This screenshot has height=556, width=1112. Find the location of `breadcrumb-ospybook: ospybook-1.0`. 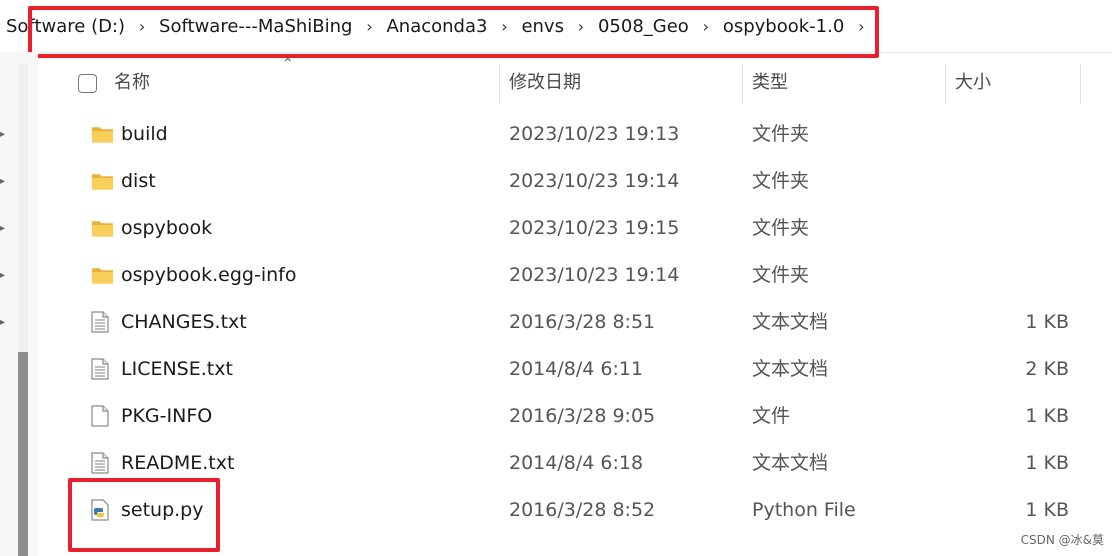

breadcrumb-ospybook: ospybook-1.0 is located at coordinates (783, 26).